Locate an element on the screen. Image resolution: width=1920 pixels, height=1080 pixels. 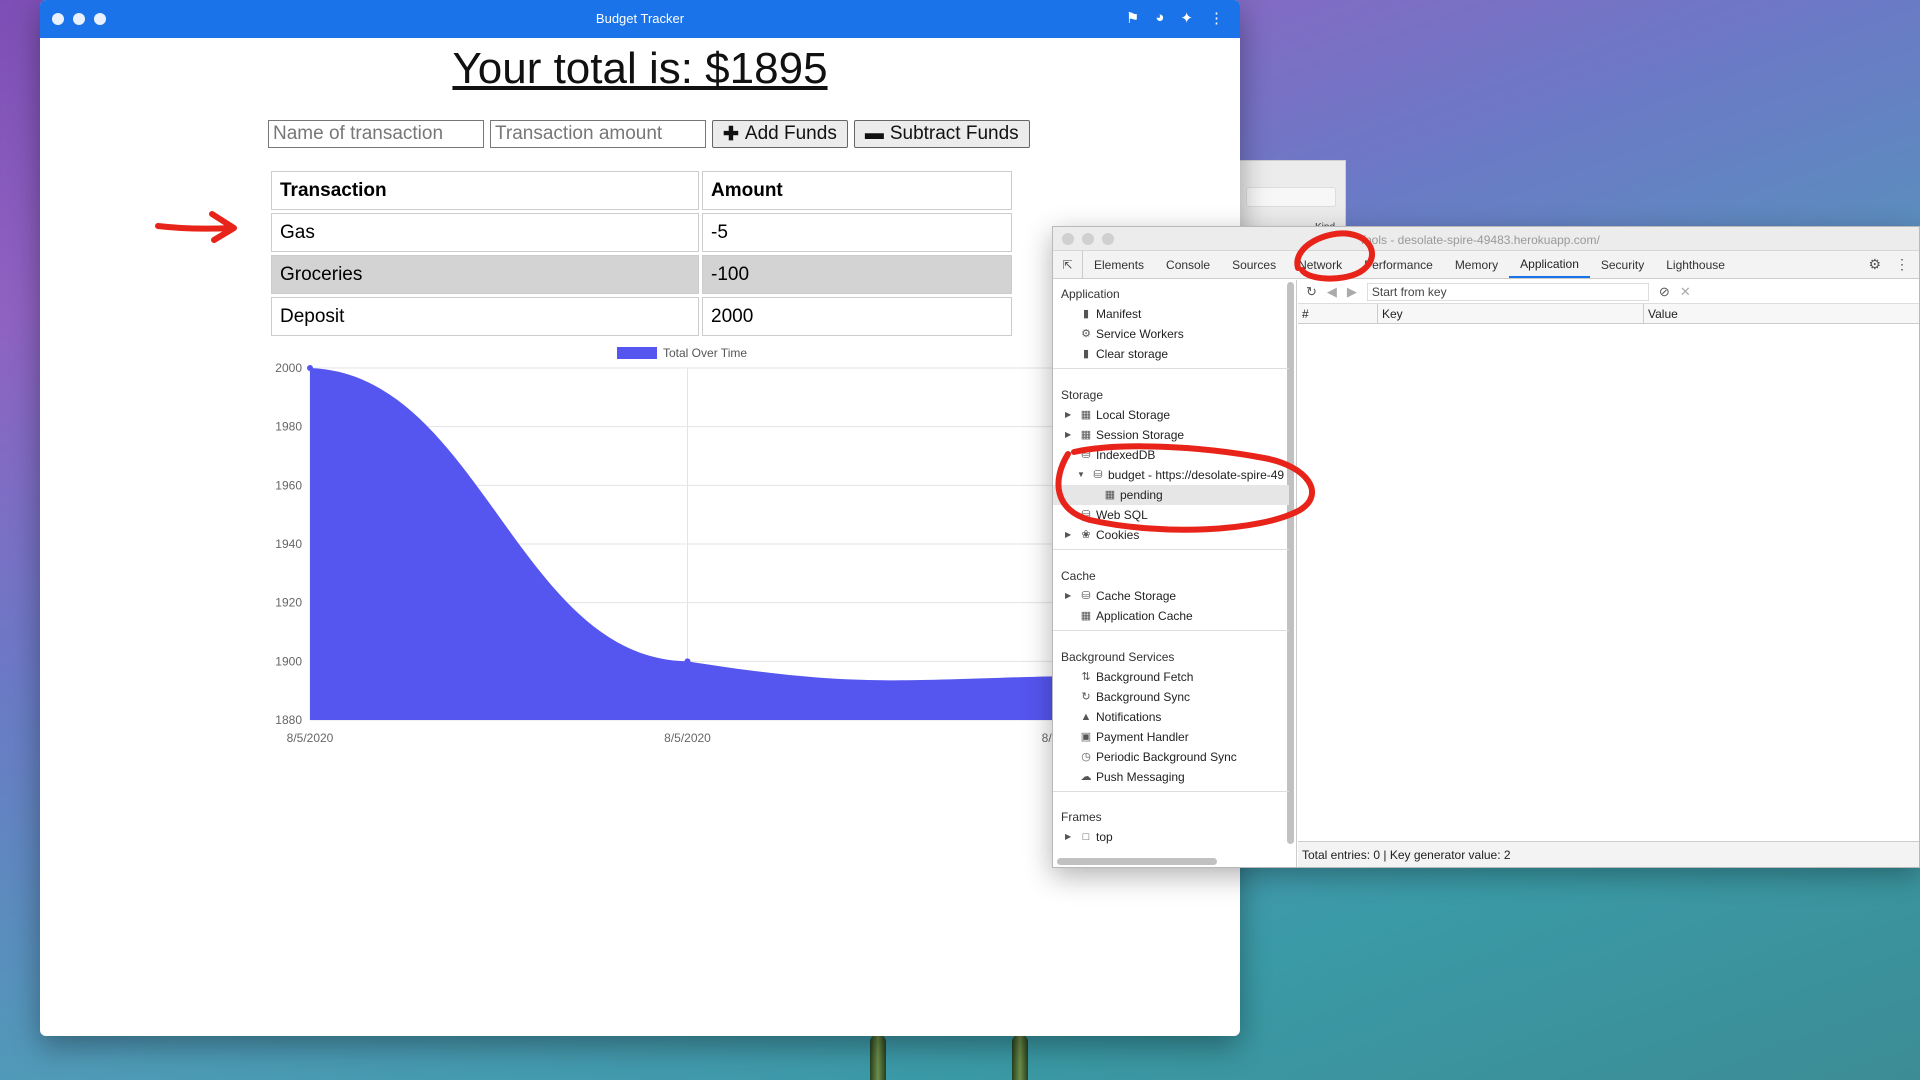
sidebar-item-label: Web SQL is located at coordinates (1122, 515).